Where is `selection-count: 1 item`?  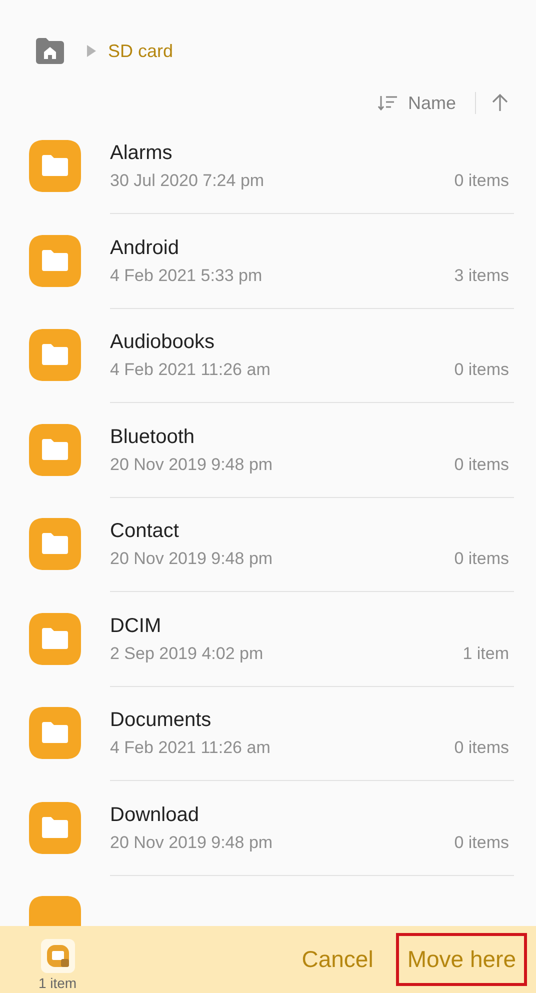
selection-count: 1 item is located at coordinates (57, 982).